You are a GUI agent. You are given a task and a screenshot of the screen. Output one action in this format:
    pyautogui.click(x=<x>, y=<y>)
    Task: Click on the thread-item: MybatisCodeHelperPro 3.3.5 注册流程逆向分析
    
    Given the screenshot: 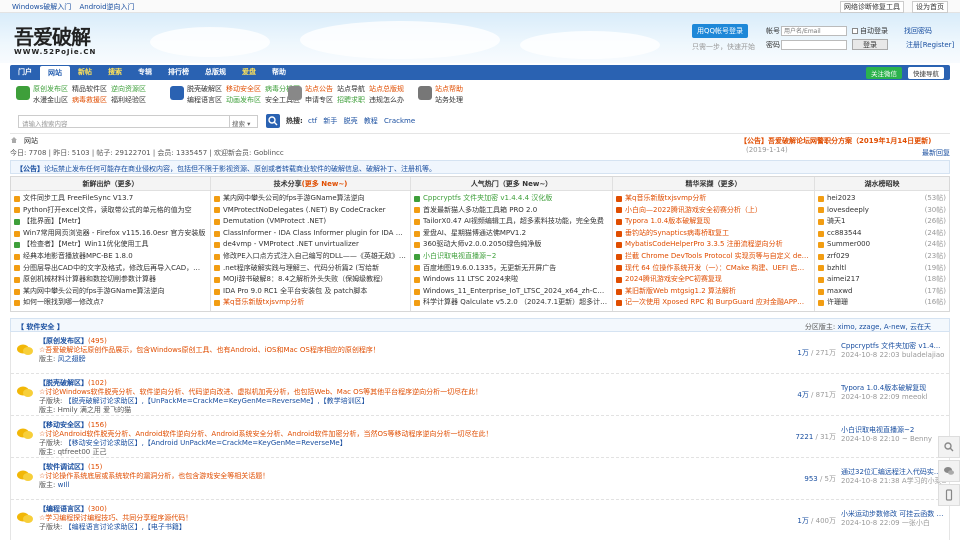 What is the action you would take?
    pyautogui.click(x=713, y=245)
    